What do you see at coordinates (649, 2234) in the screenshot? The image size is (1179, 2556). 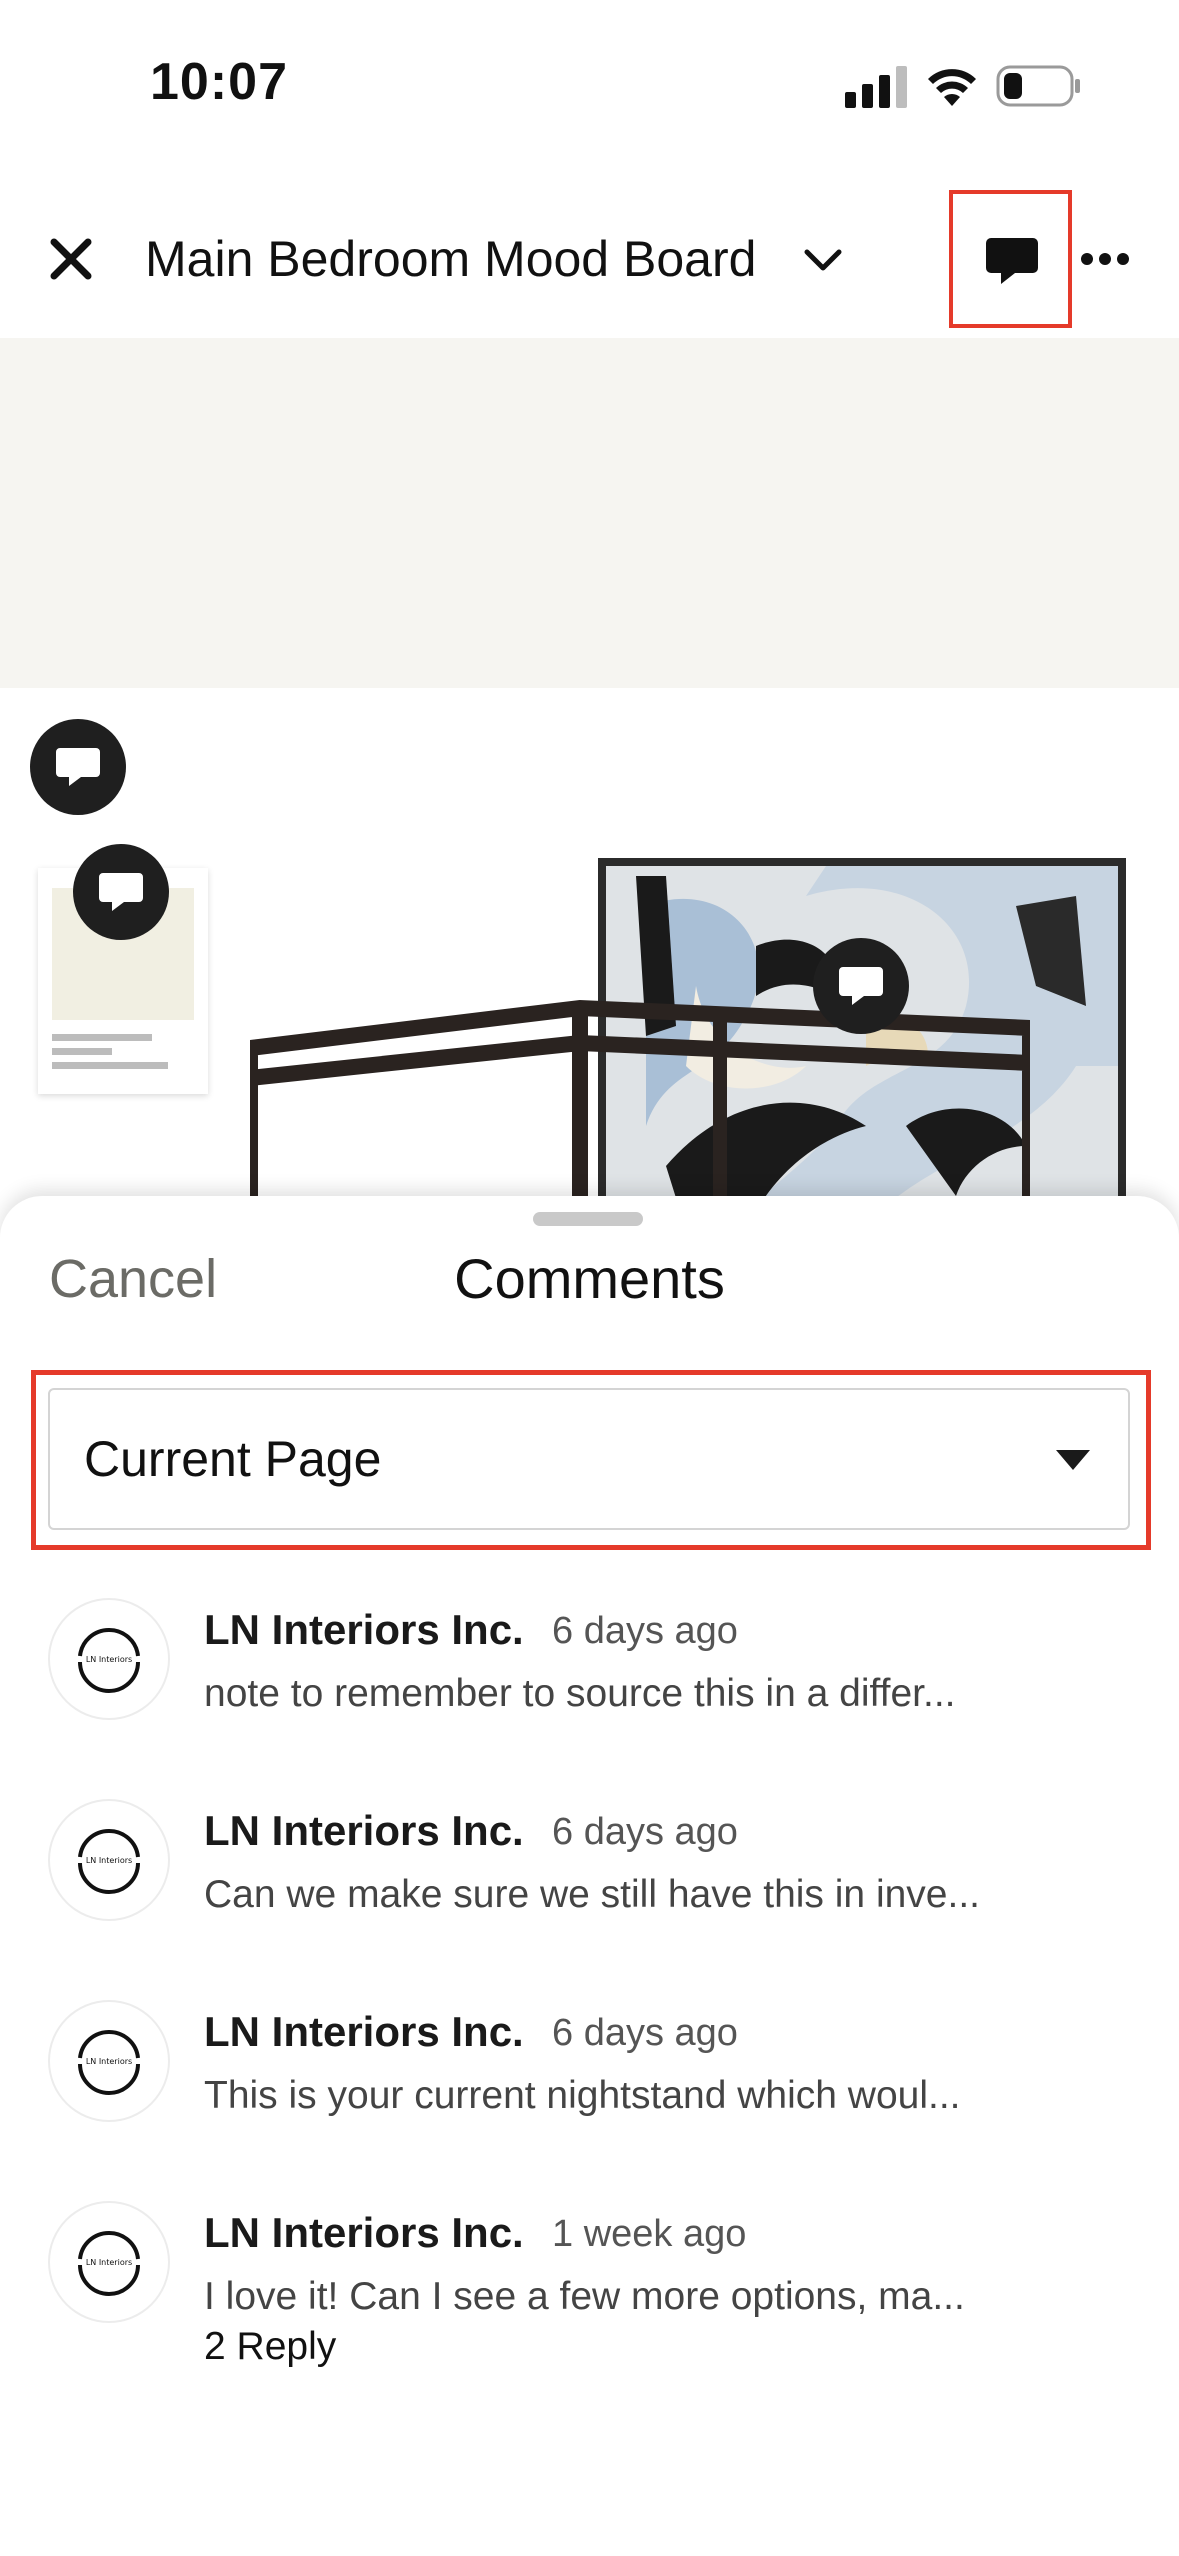 I see `comment-timestamp: 1 week ago` at bounding box center [649, 2234].